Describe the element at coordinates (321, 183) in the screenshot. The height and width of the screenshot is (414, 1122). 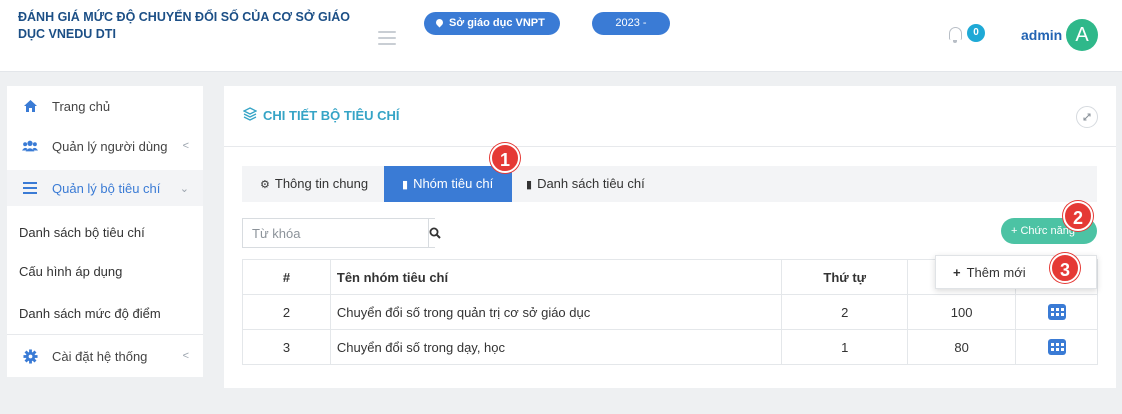
I see `tab-label: Thông tin chung` at that location.